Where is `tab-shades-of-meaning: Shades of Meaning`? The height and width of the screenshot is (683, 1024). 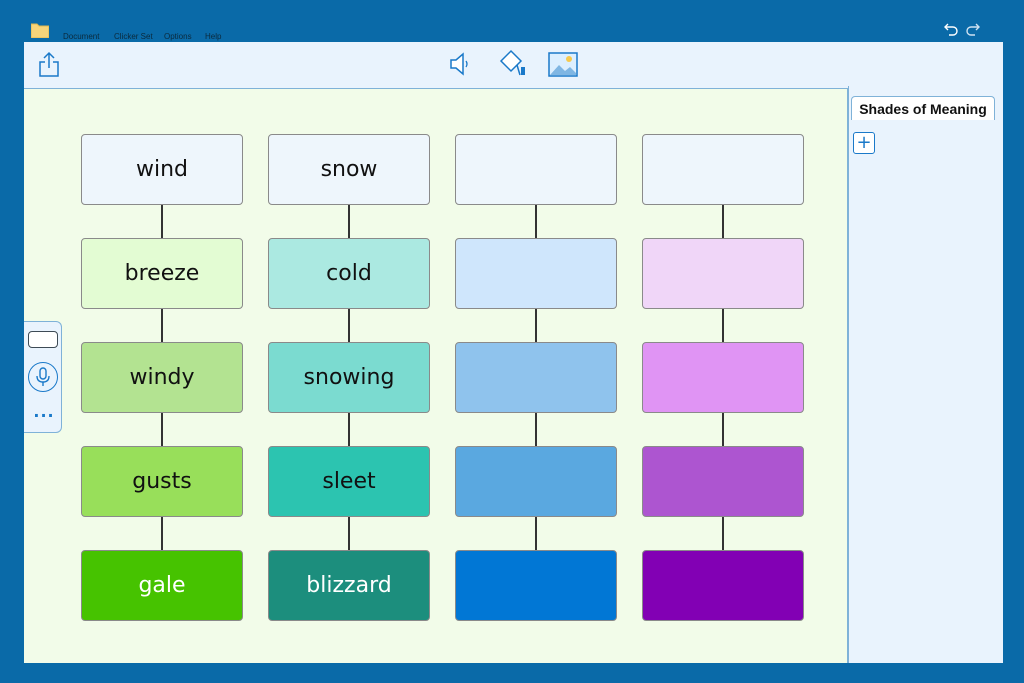
tab-shades-of-meaning: Shades of Meaning is located at coordinates (923, 108).